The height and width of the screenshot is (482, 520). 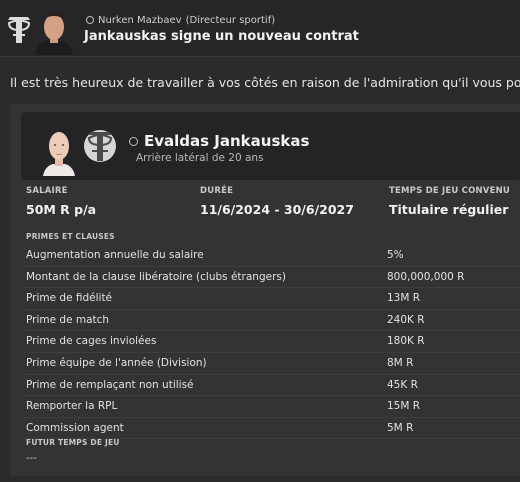 What do you see at coordinates (449, 209) in the screenshot?
I see `playtime-value: Titulaire régulier` at bounding box center [449, 209].